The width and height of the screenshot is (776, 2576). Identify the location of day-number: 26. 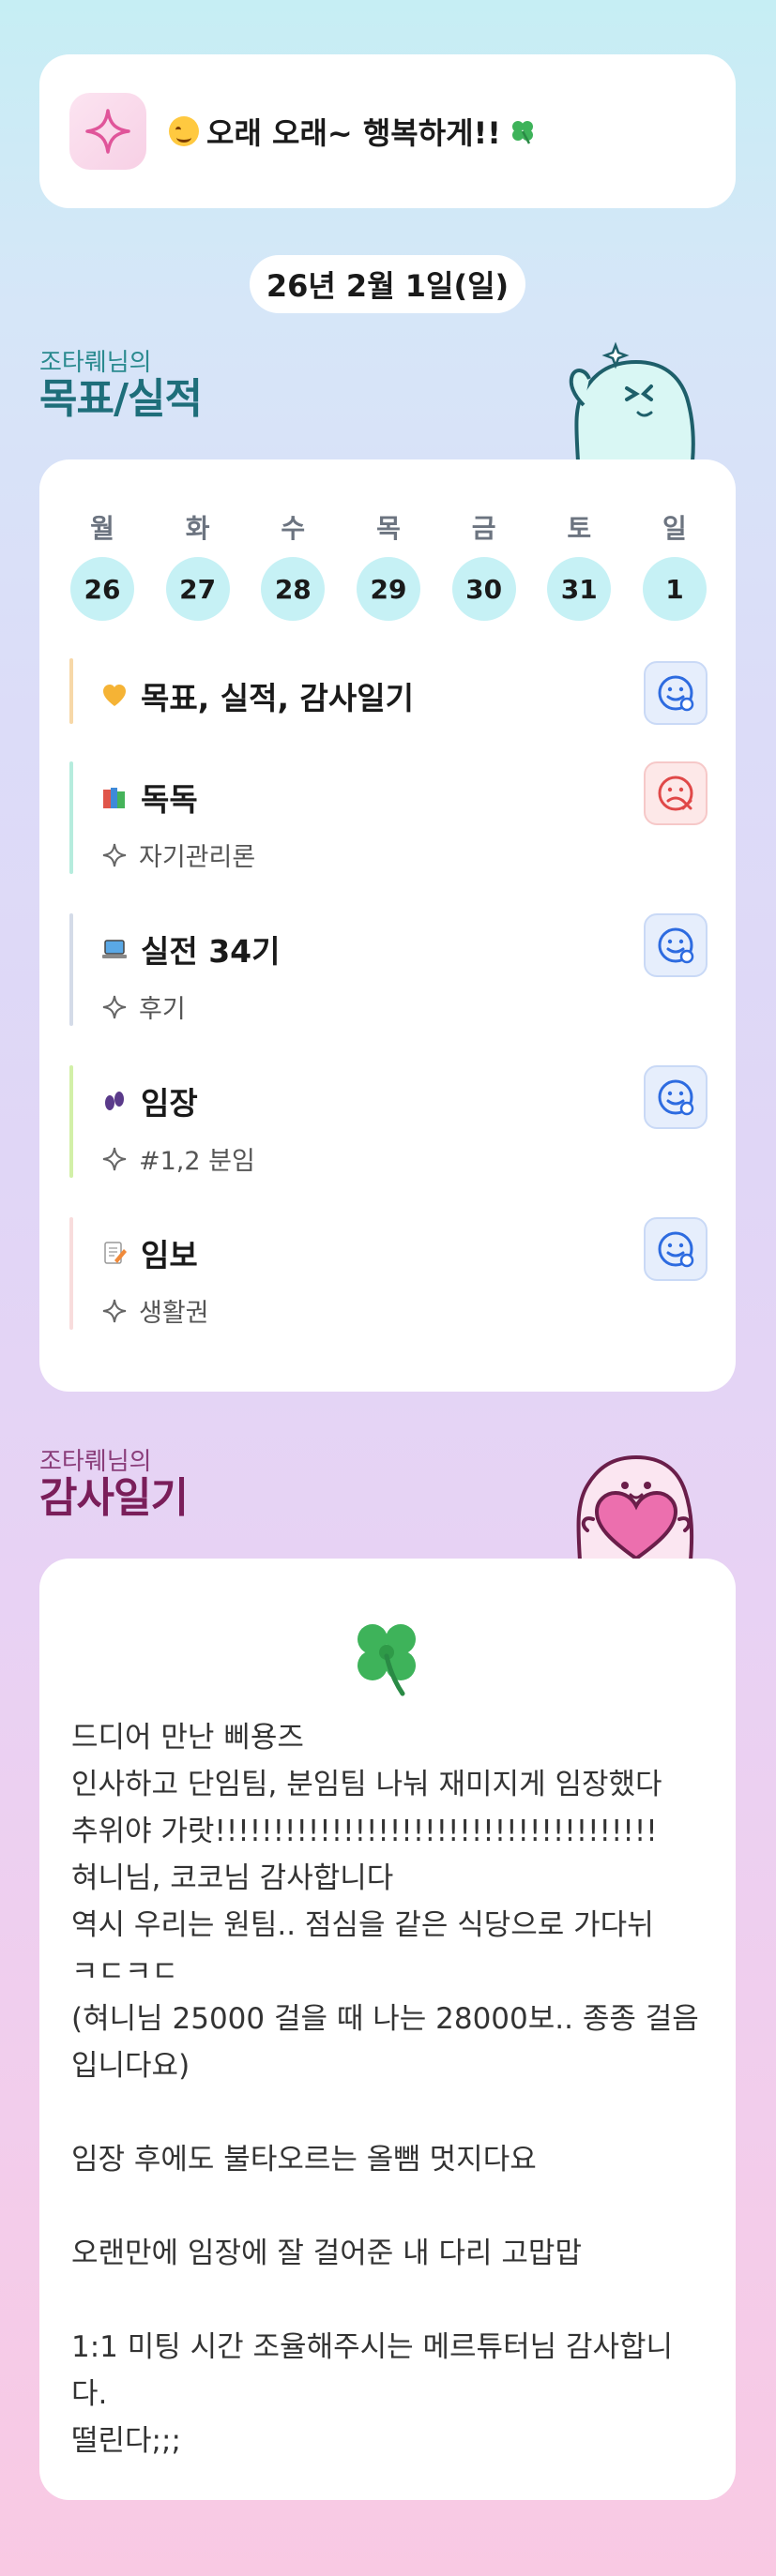
(102, 589).